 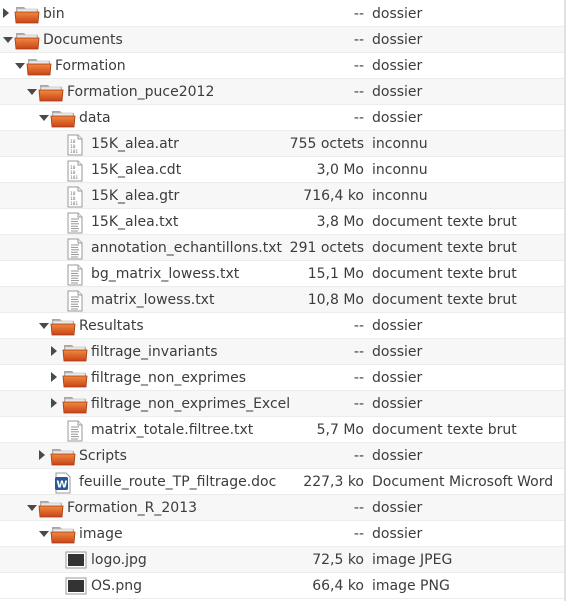 I want to click on item-name: Formation_puce2012, so click(x=141, y=92).